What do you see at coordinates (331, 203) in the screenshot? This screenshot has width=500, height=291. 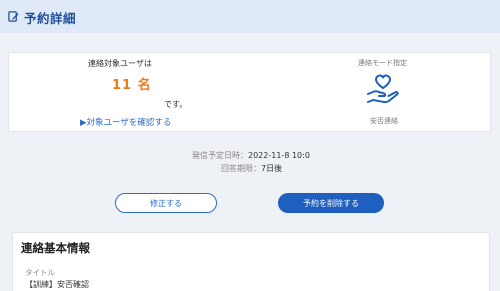 I see `delete-reservation-button: 予約を削除する` at bounding box center [331, 203].